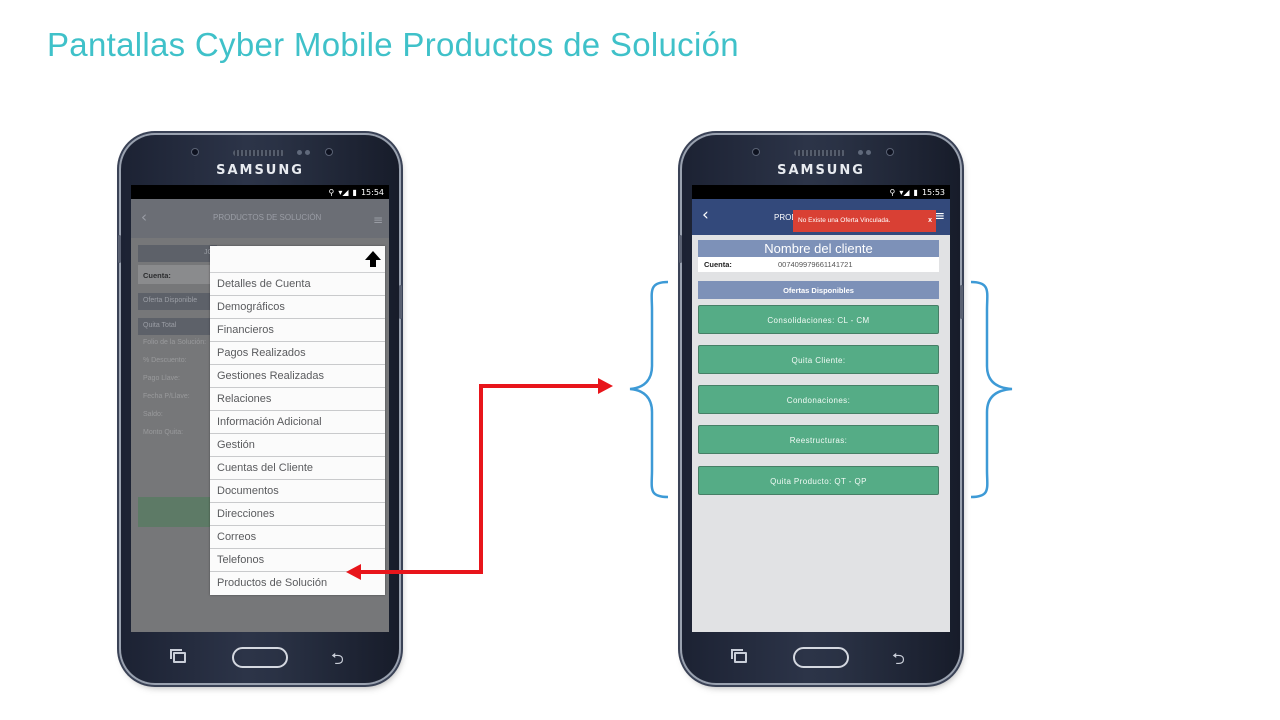 The image size is (1280, 720). I want to click on toast-message: No Existe una Oferta Vinculada., so click(844, 220).